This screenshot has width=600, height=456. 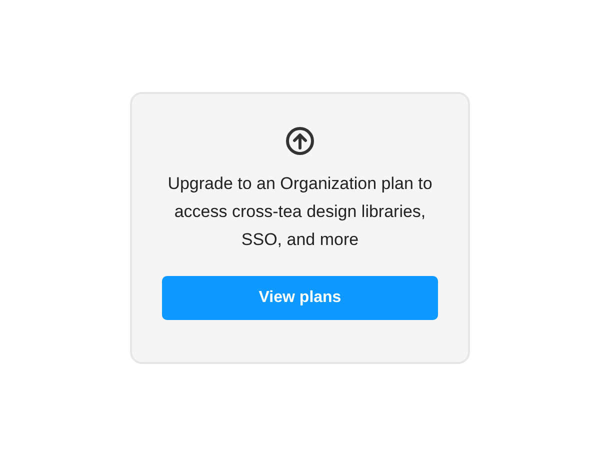 I want to click on view-plans-button: View plans, so click(x=300, y=298).